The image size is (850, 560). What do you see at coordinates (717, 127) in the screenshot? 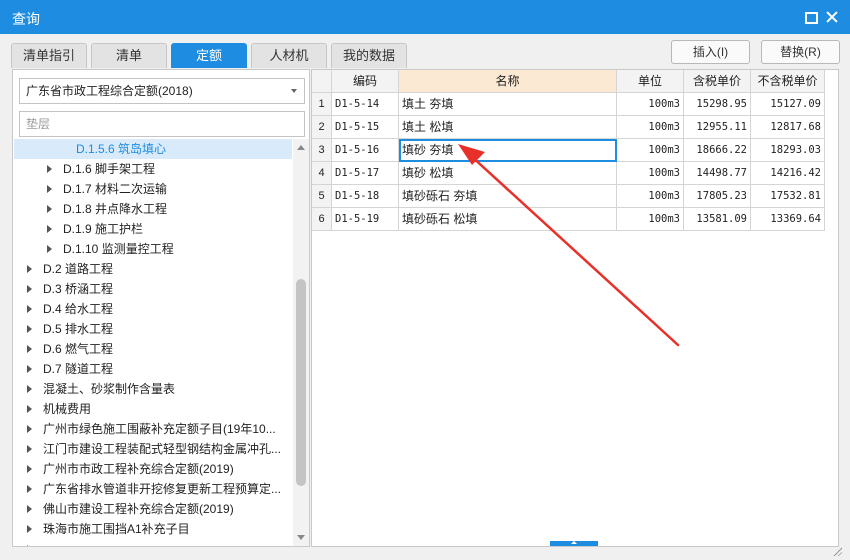
I see `cell-price-tax: 12955.11` at bounding box center [717, 127].